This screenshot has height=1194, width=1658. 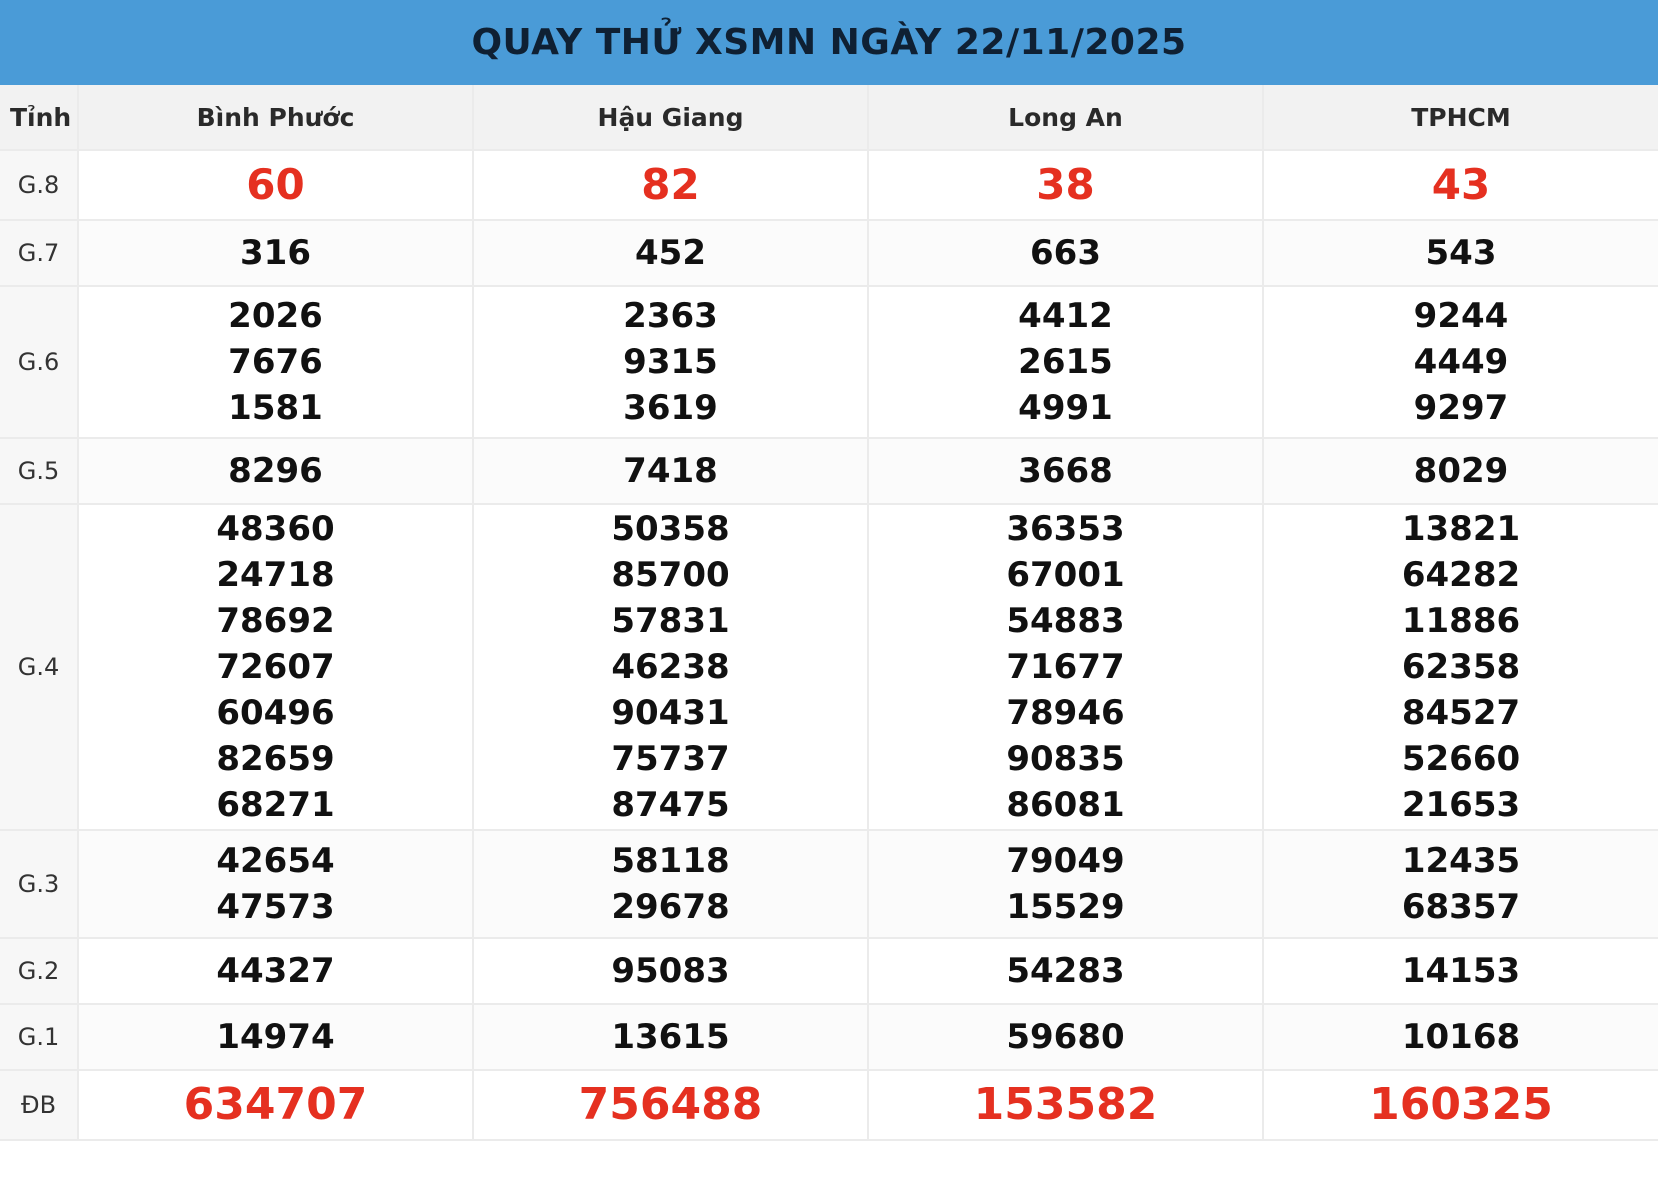 I want to click on prize-cell: 43, so click(x=1460, y=185).